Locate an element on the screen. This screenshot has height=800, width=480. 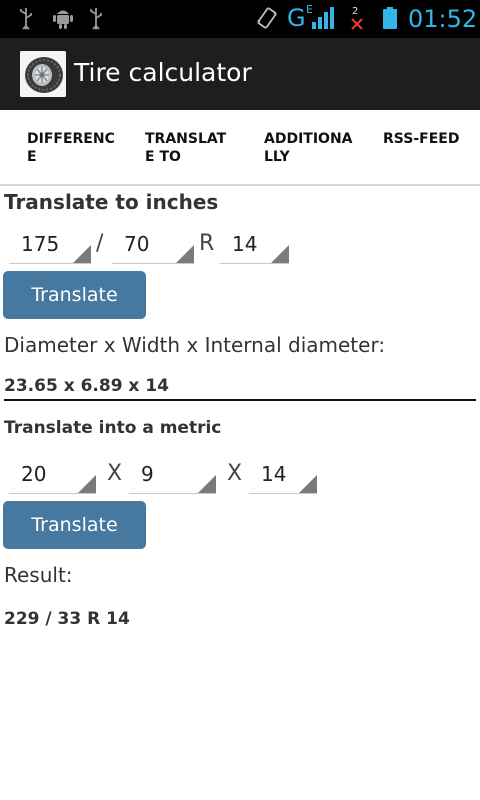
rim-inch-value: 14 is located at coordinates (274, 474).